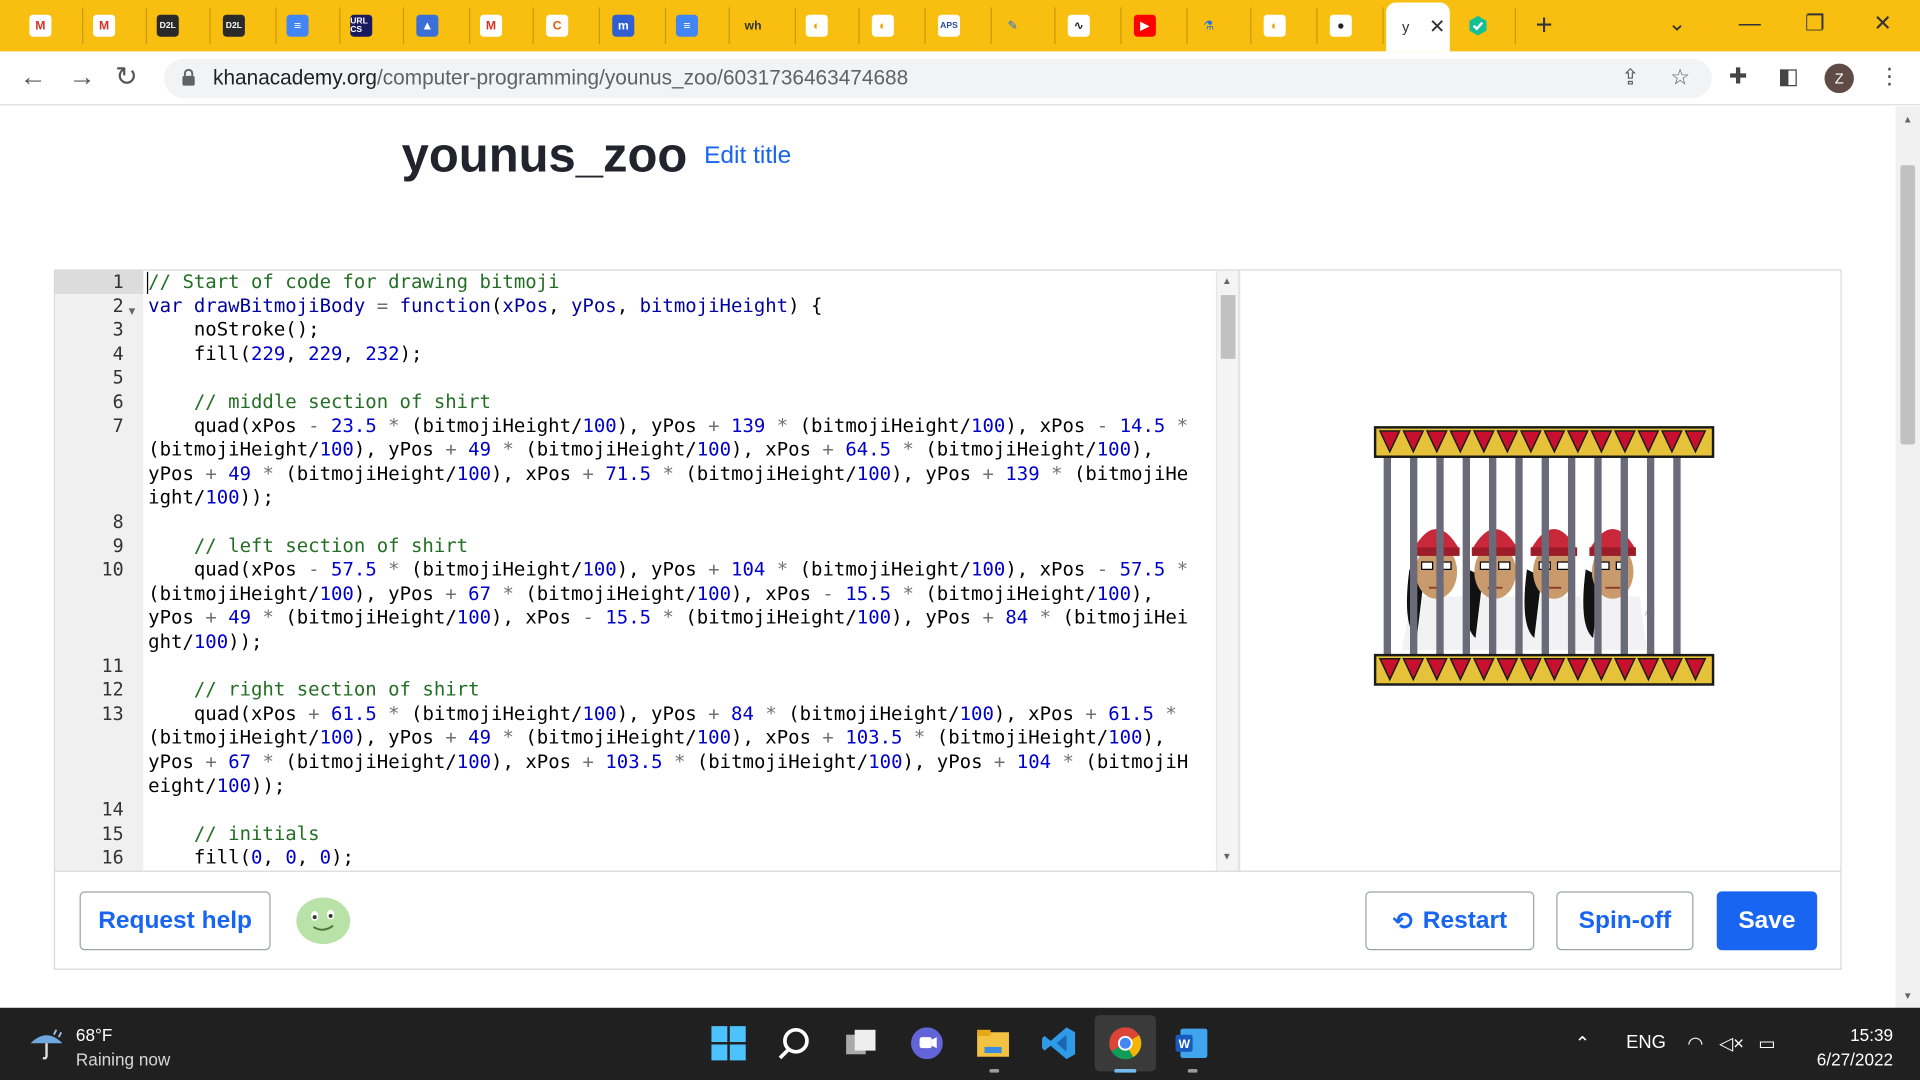 The height and width of the screenshot is (1080, 1920). I want to click on browser-tab: ▲, so click(439, 26).